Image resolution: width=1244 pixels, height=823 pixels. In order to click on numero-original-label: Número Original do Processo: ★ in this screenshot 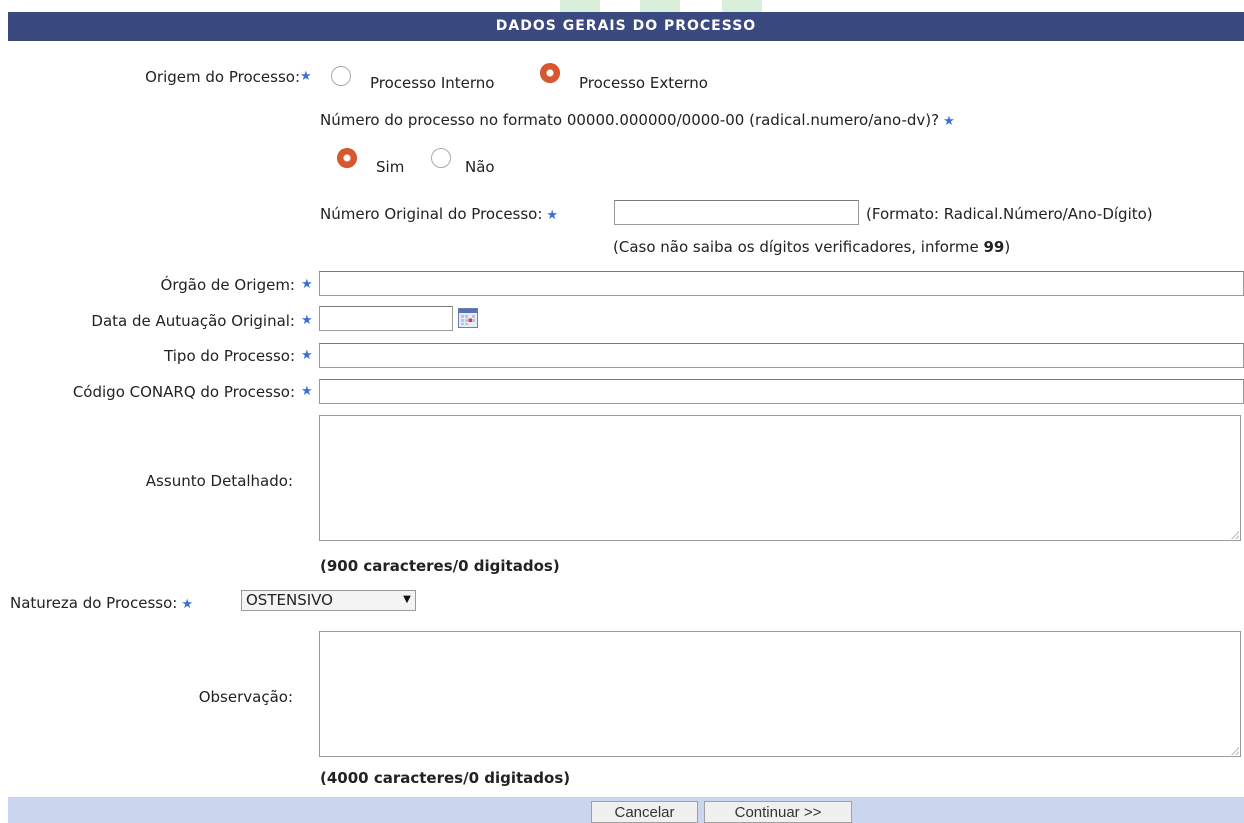, I will do `click(439, 214)`.